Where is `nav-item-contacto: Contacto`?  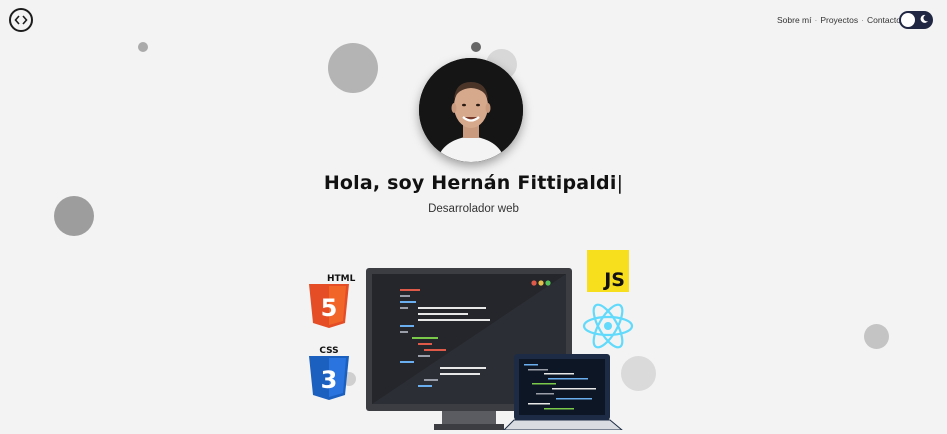
nav-item-contacto: Contacto is located at coordinates (884, 20).